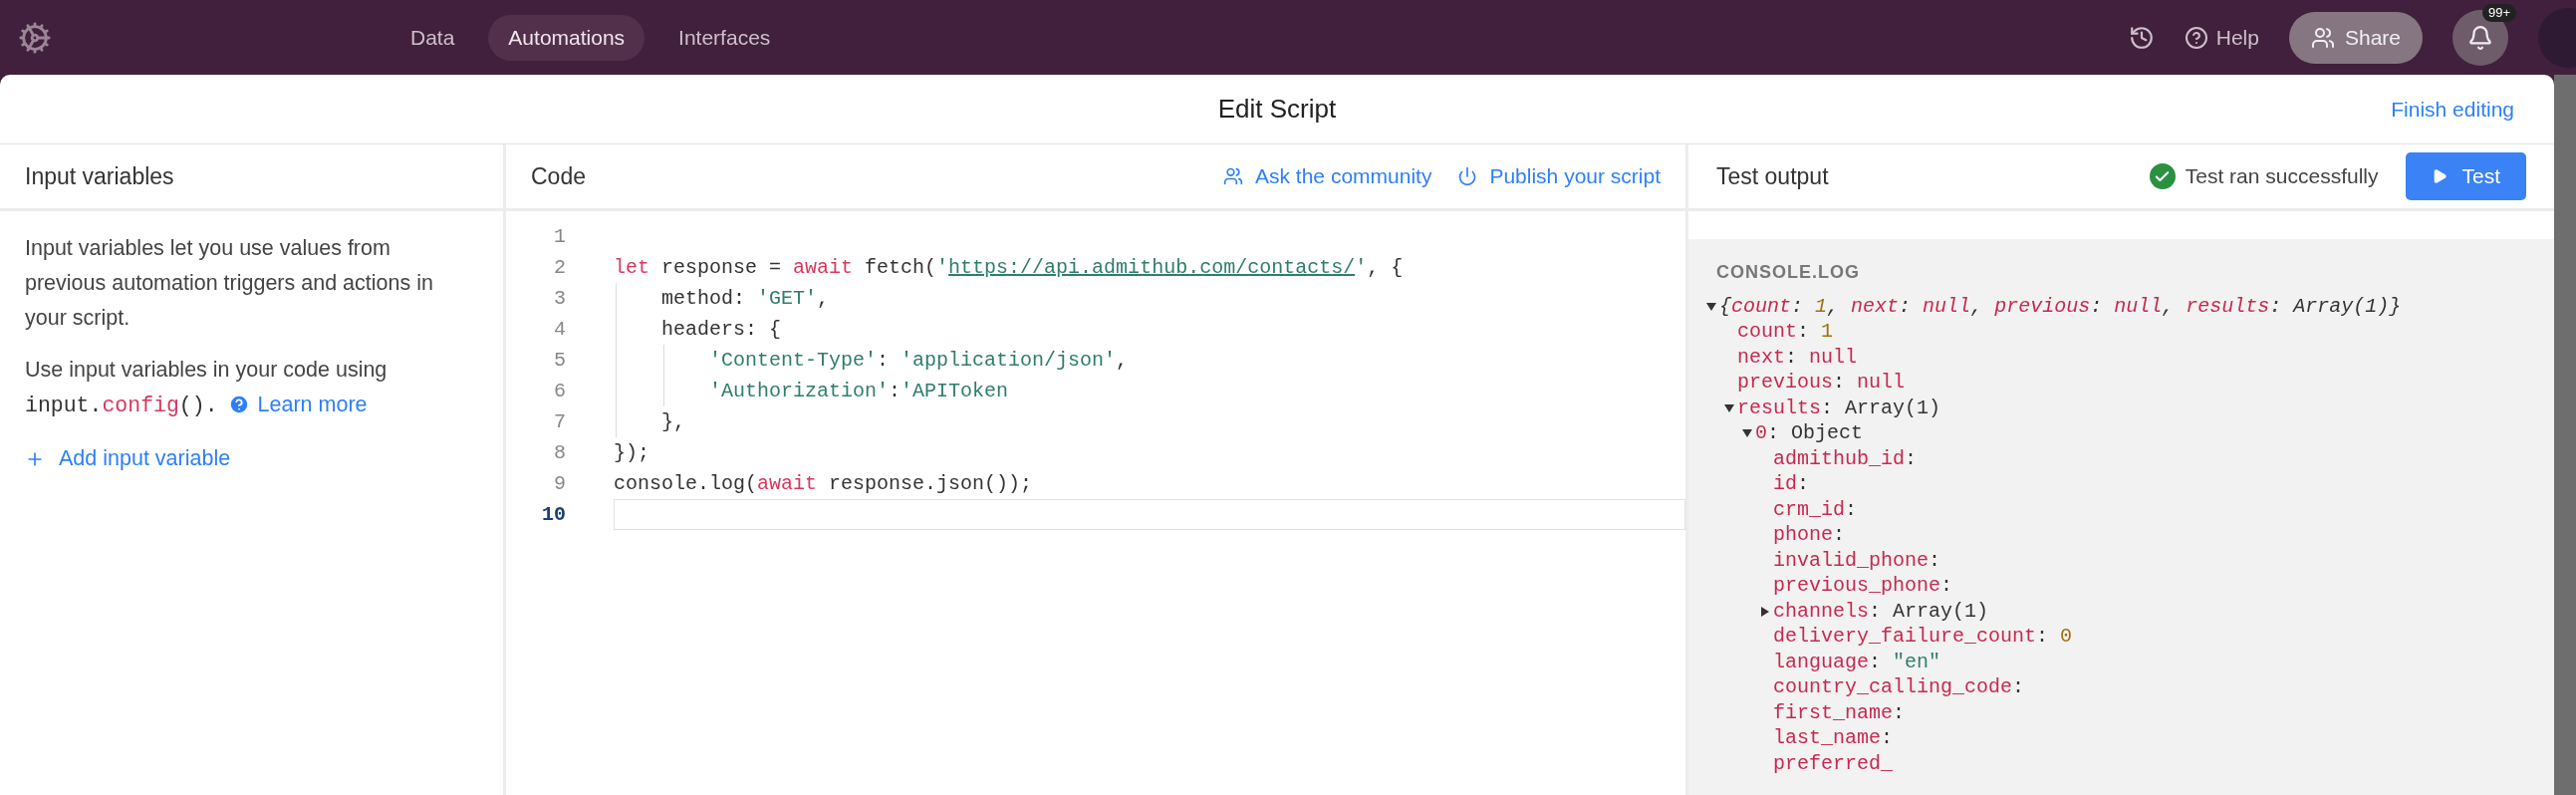  I want to click on dialog-title: Edit Script, so click(1277, 109).